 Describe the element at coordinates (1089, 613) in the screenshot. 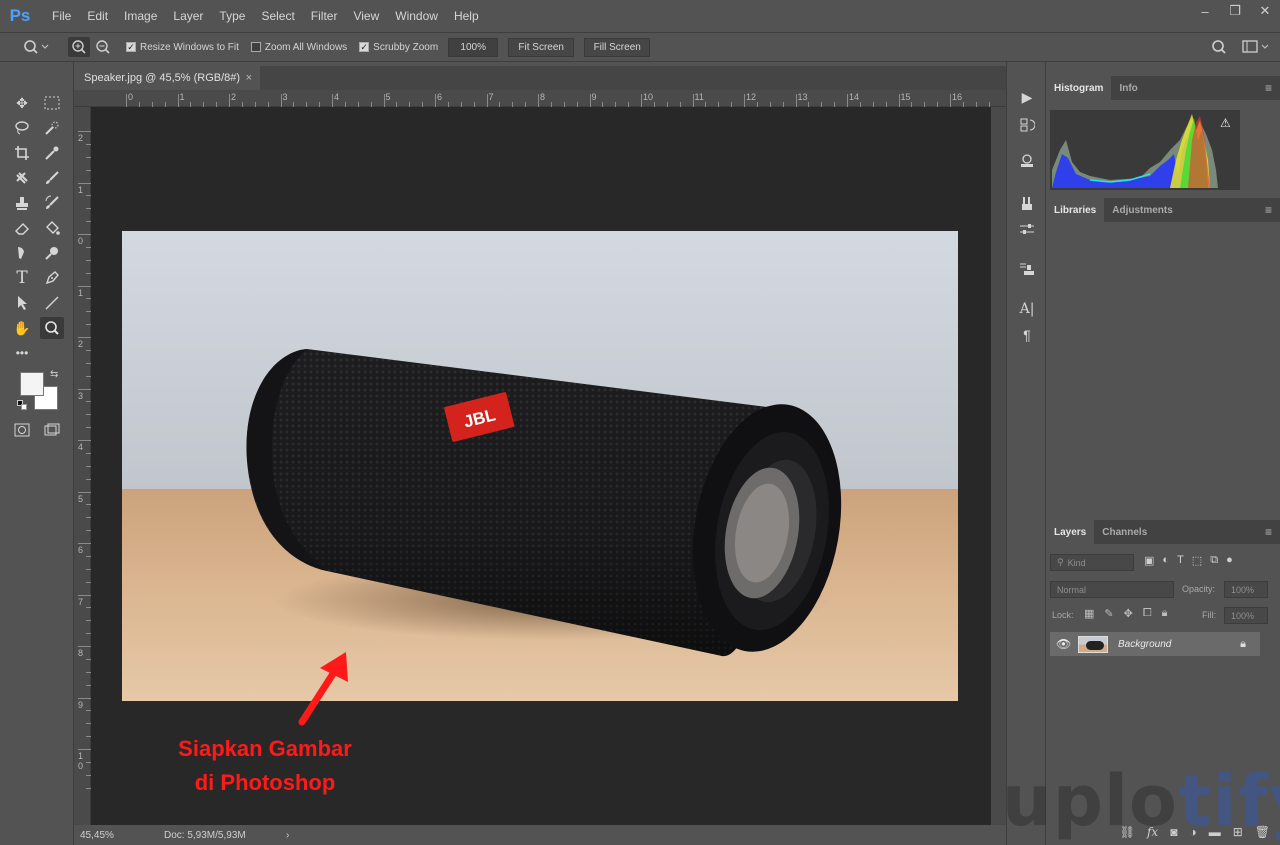

I see `lock-transparency-icon: ▦` at that location.